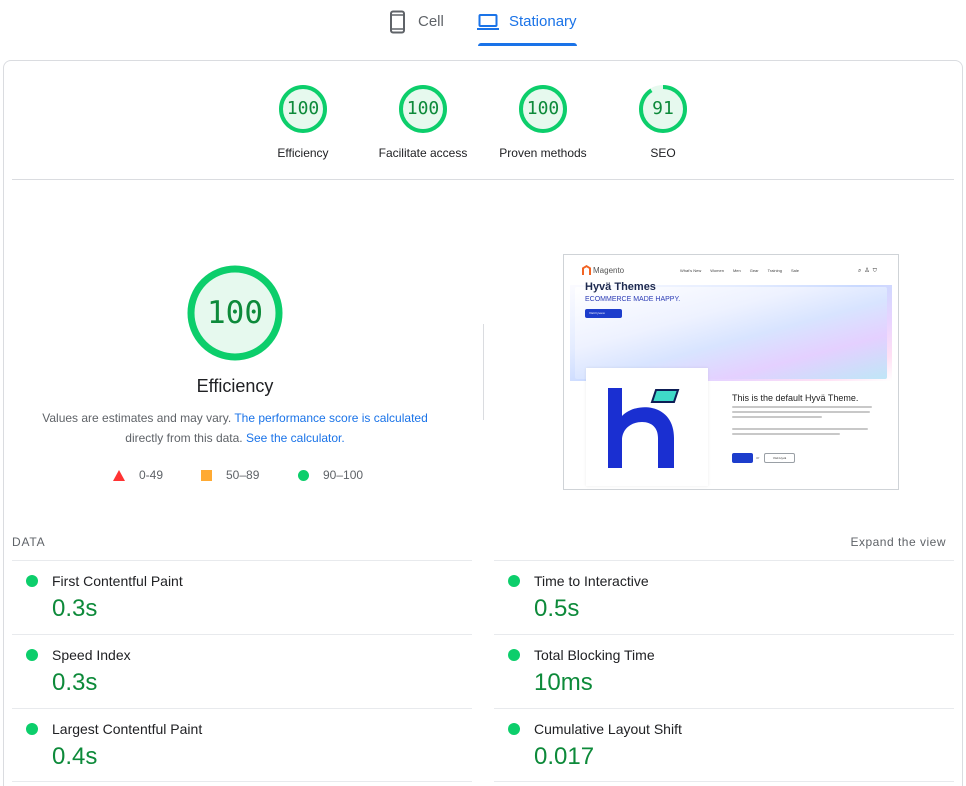 The height and width of the screenshot is (786, 966). What do you see at coordinates (543, 153) in the screenshot?
I see `gauge-label: Proven methods` at bounding box center [543, 153].